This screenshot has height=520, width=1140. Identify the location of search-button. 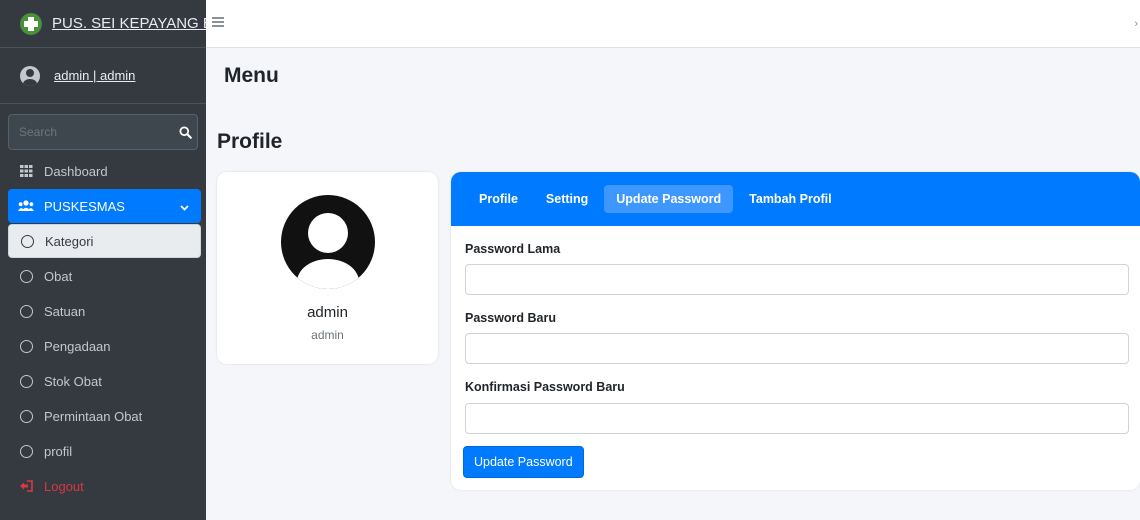
(185, 132).